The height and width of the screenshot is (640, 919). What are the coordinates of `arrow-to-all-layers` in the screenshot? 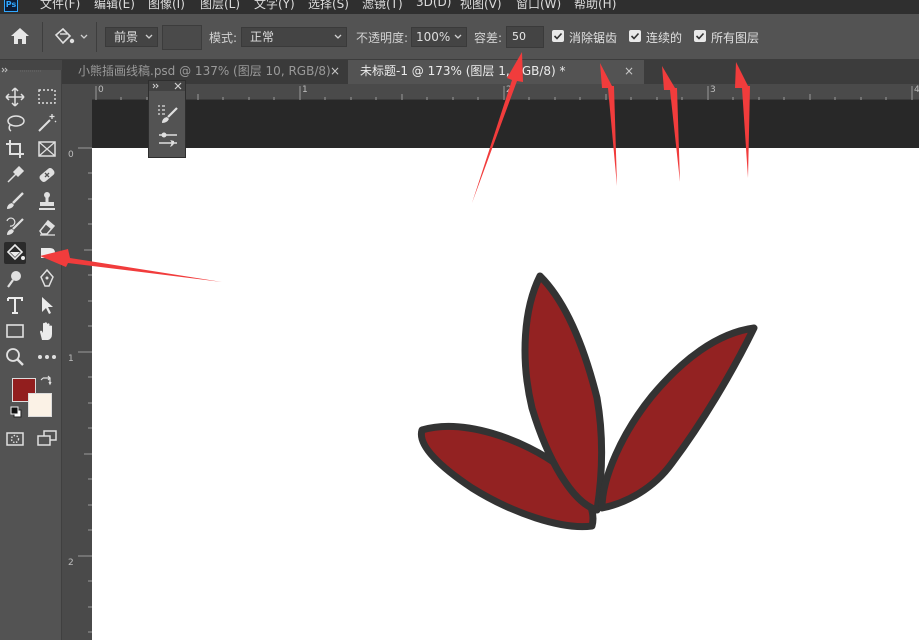 It's located at (742, 120).